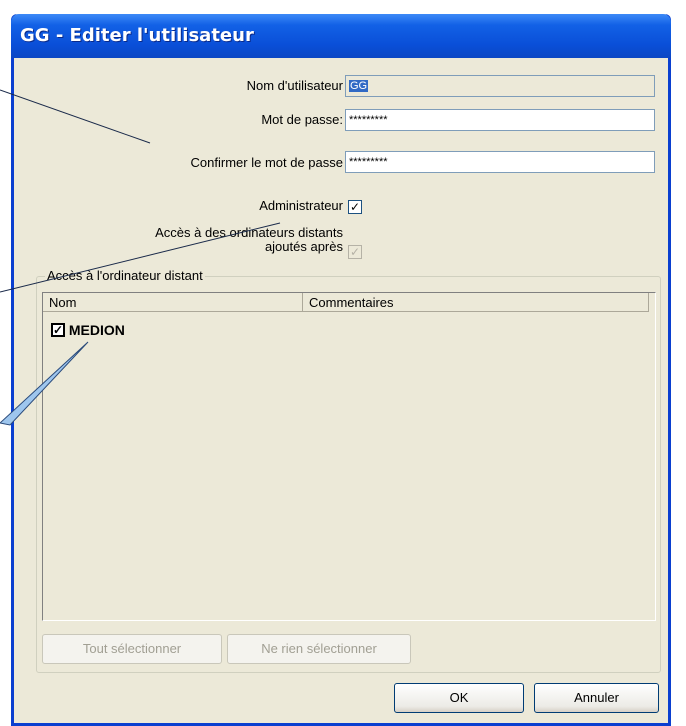 This screenshot has width=686, height=726. Describe the element at coordinates (294, 85) in the screenshot. I see `username-label: Nom d'utilisateur` at that location.